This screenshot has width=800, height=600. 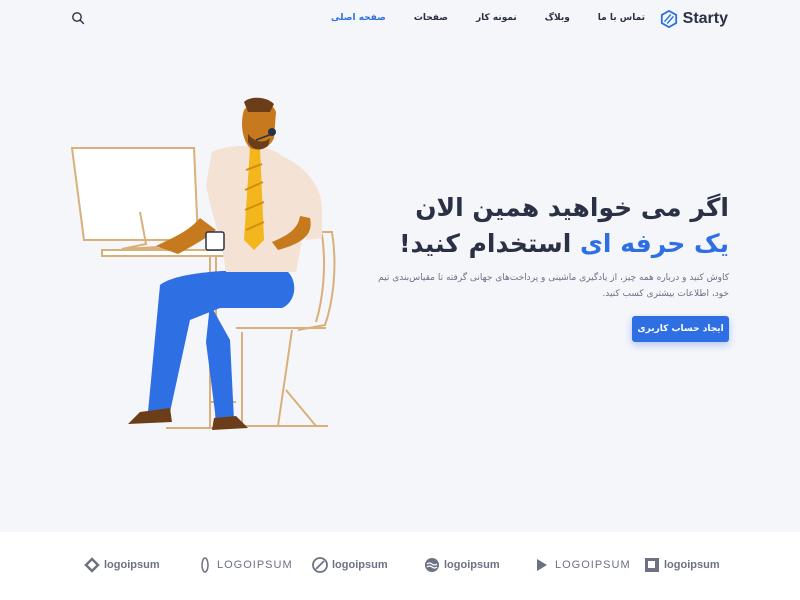 What do you see at coordinates (255, 565) in the screenshot?
I see `partner-logo-2-label: LOGOIPSUM` at bounding box center [255, 565].